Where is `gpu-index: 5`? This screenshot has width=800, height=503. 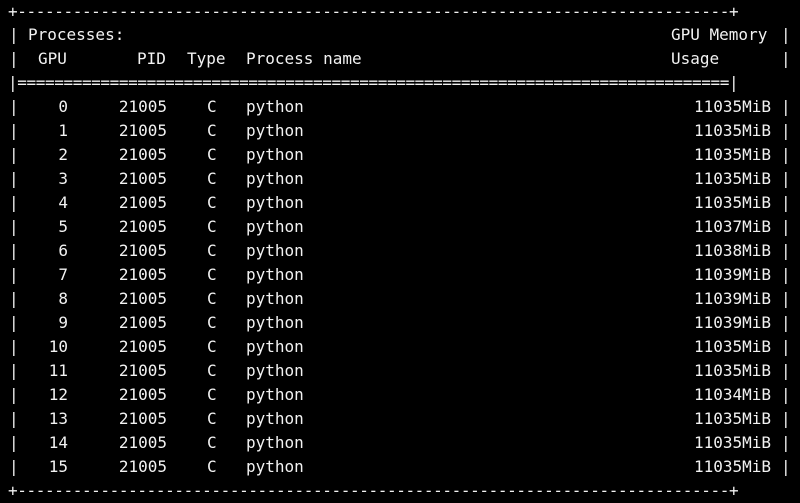
gpu-index: 5 is located at coordinates (63, 226).